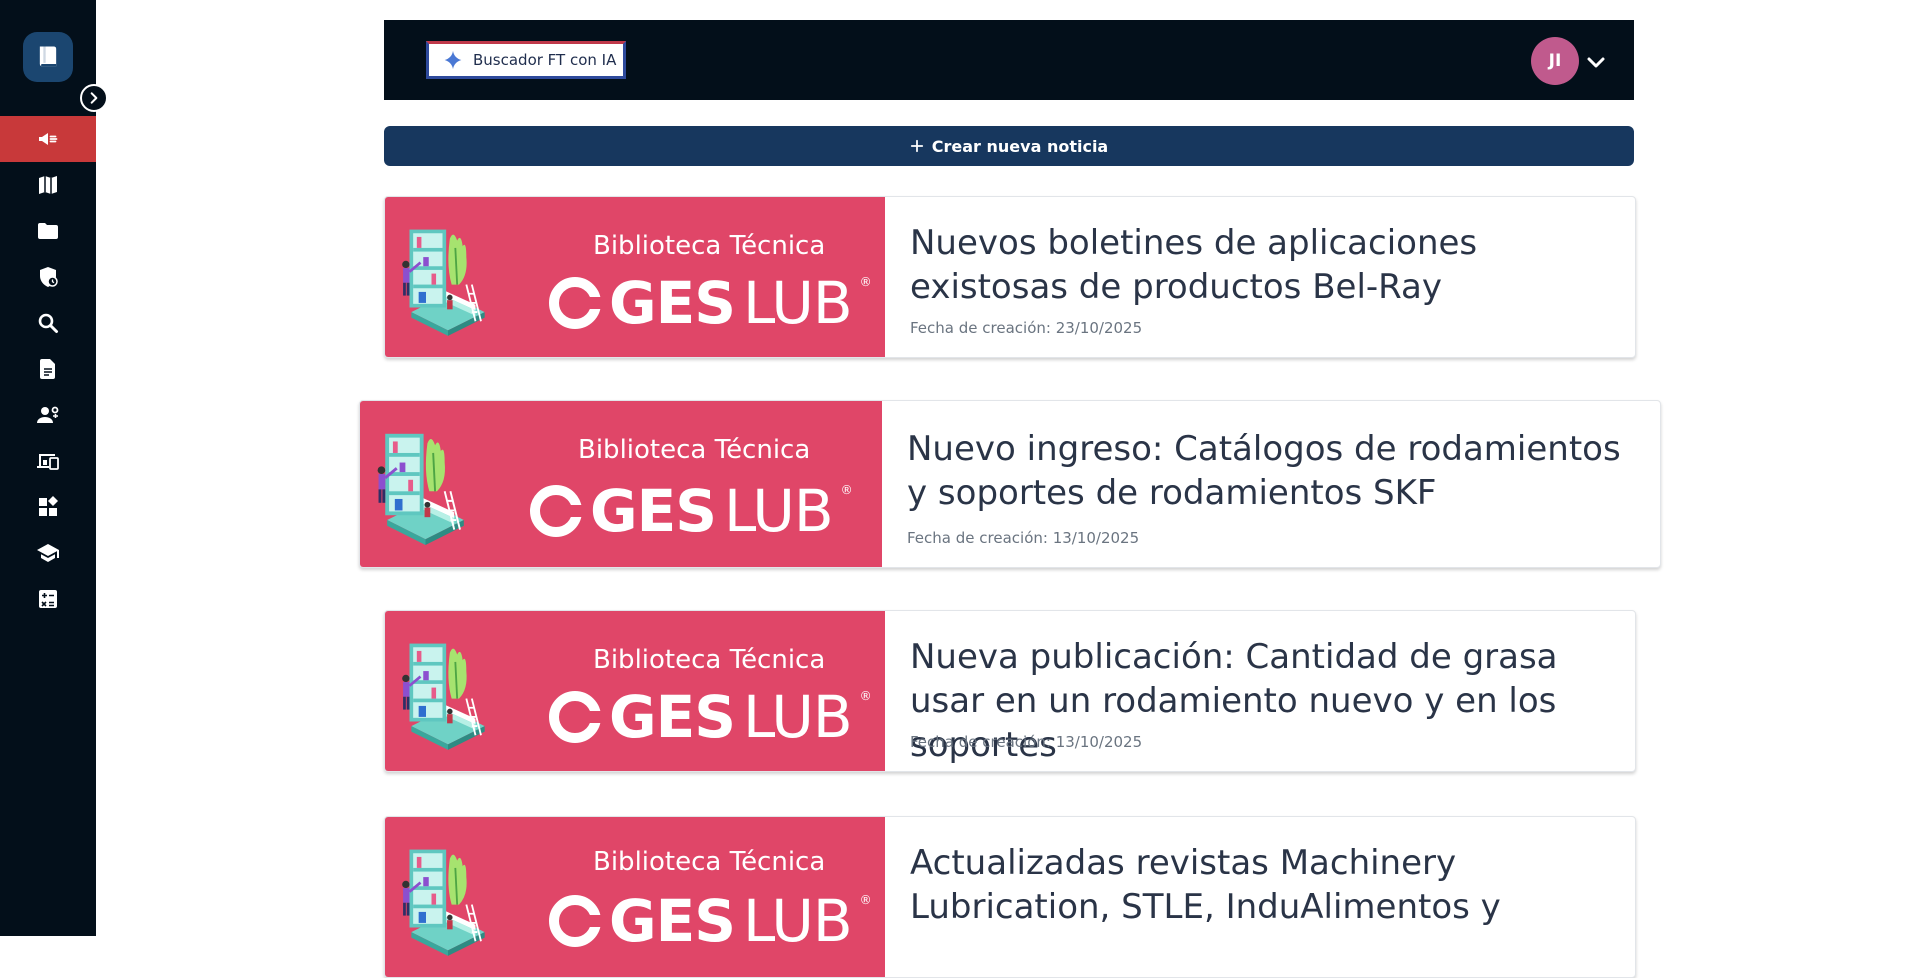  What do you see at coordinates (916, 146) in the screenshot?
I see `plus-icon` at bounding box center [916, 146].